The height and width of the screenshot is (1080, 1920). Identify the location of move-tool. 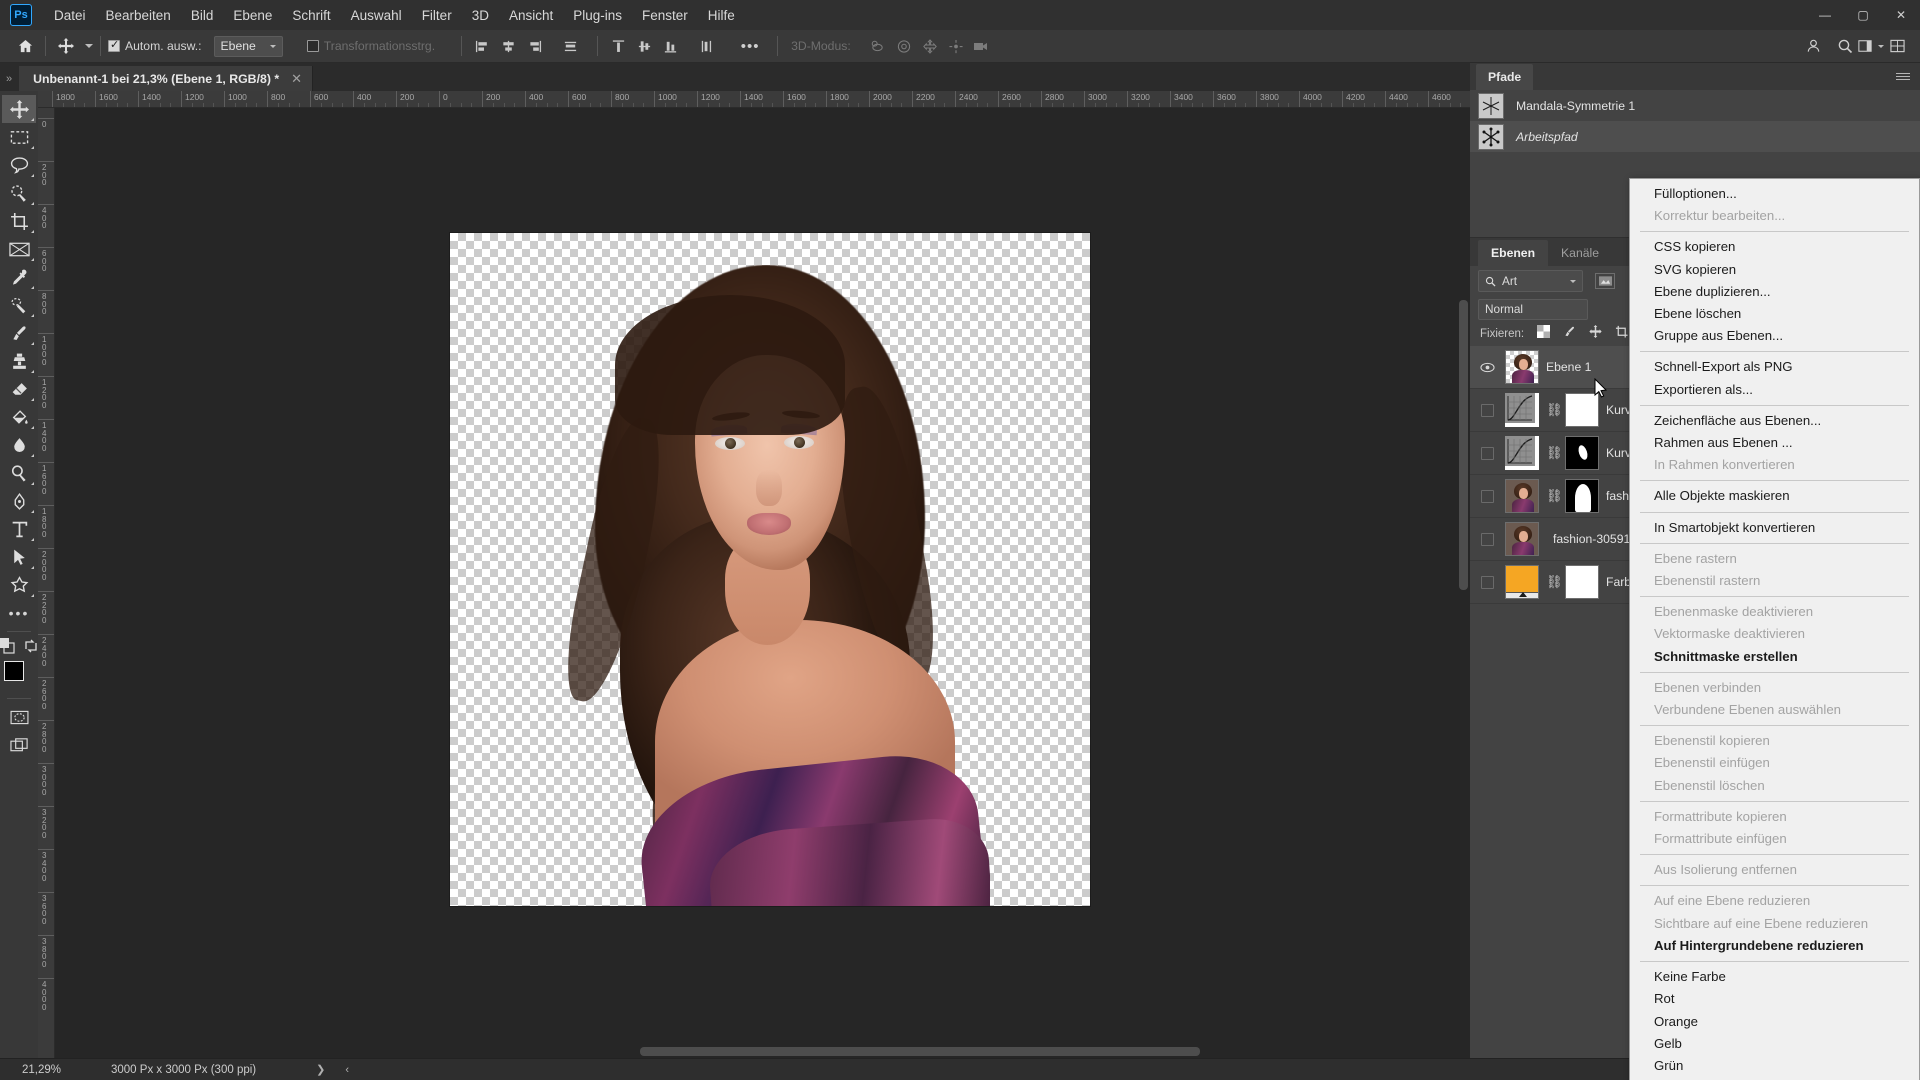
(19, 109).